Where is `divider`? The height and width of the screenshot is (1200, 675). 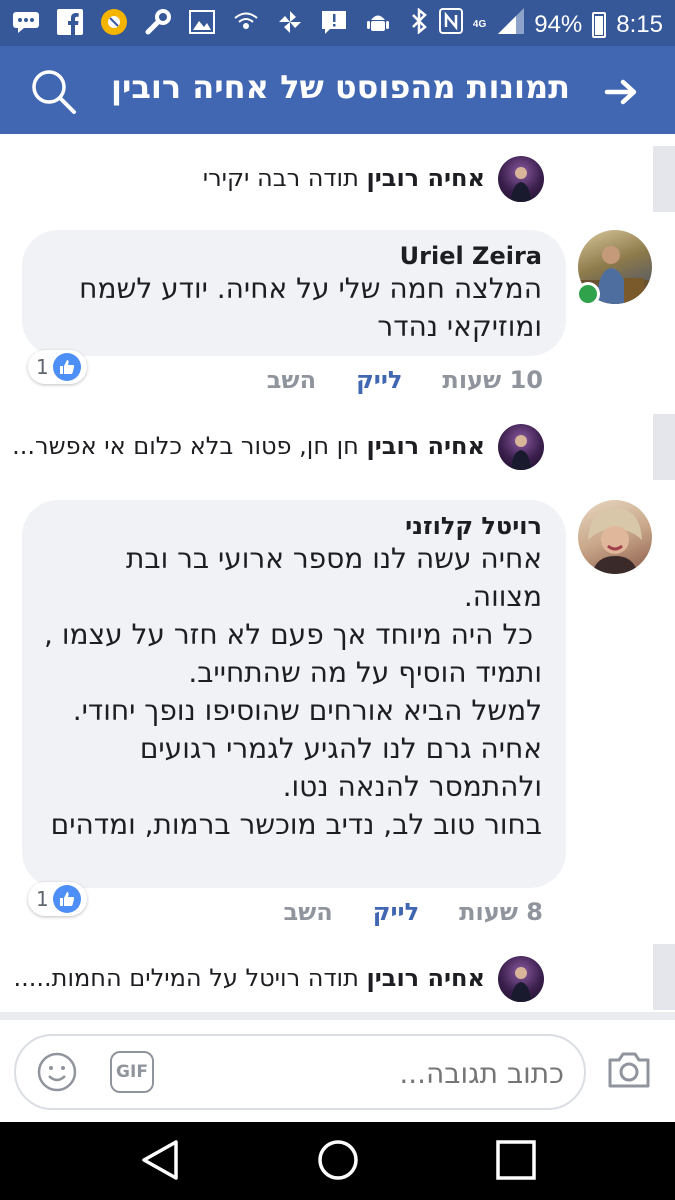 divider is located at coordinates (337, 1016).